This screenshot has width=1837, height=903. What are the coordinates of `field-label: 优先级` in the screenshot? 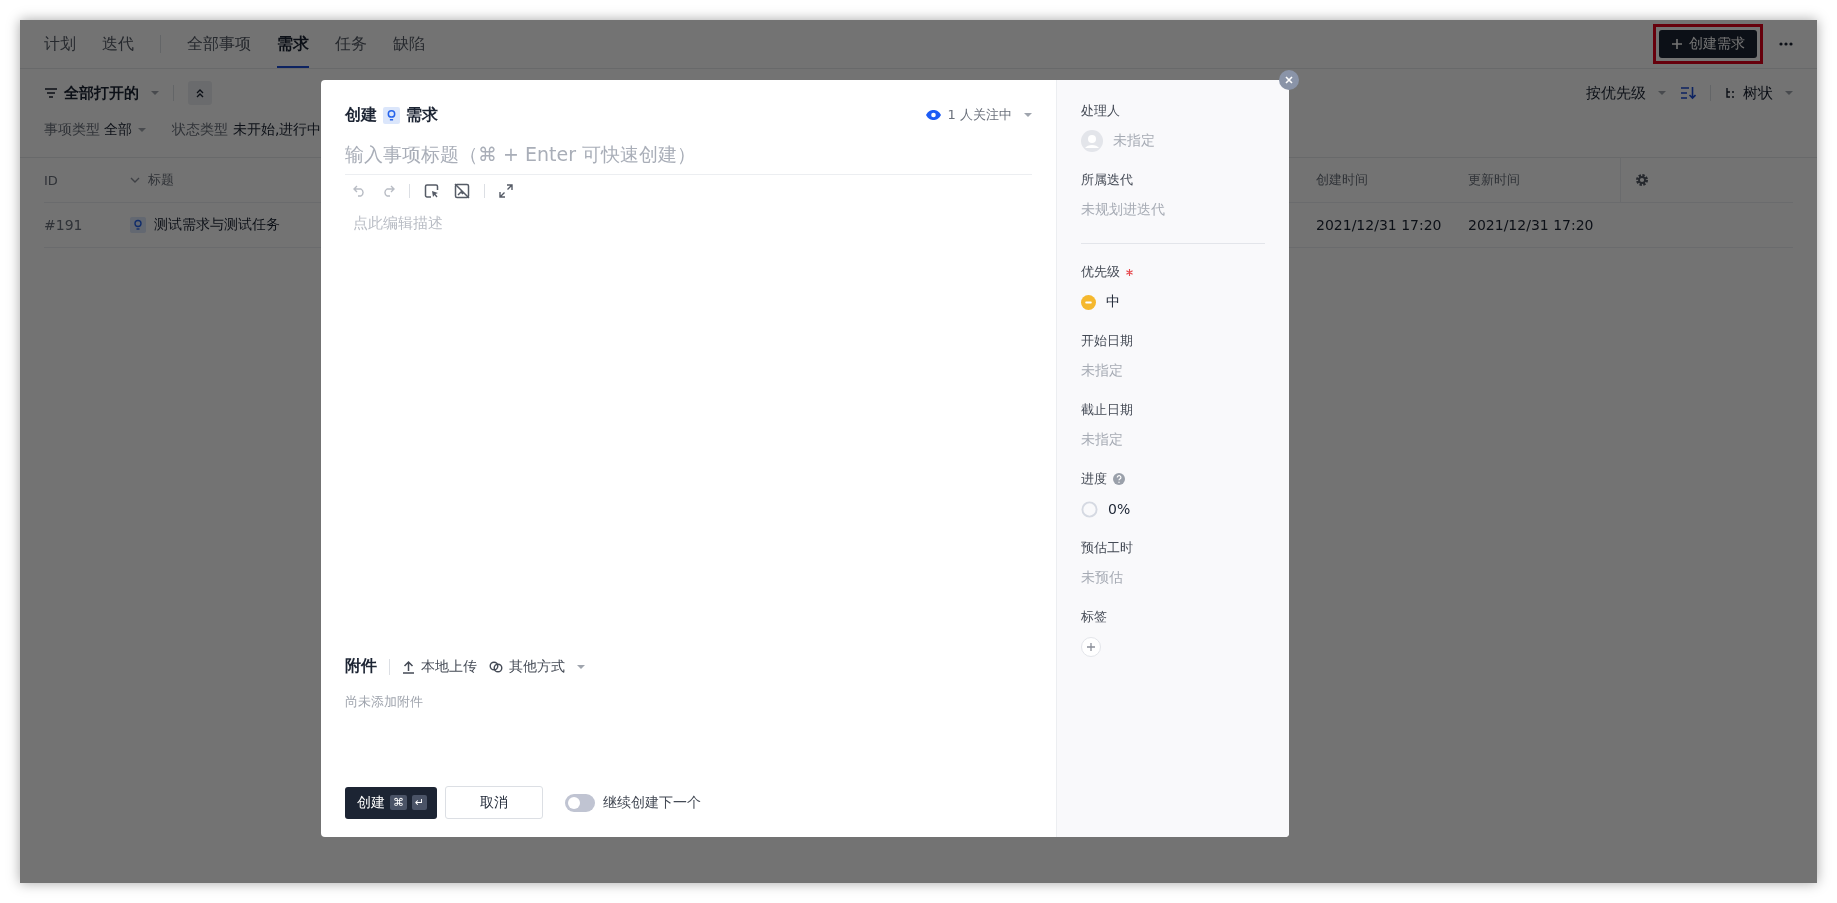 It's located at (1100, 272).